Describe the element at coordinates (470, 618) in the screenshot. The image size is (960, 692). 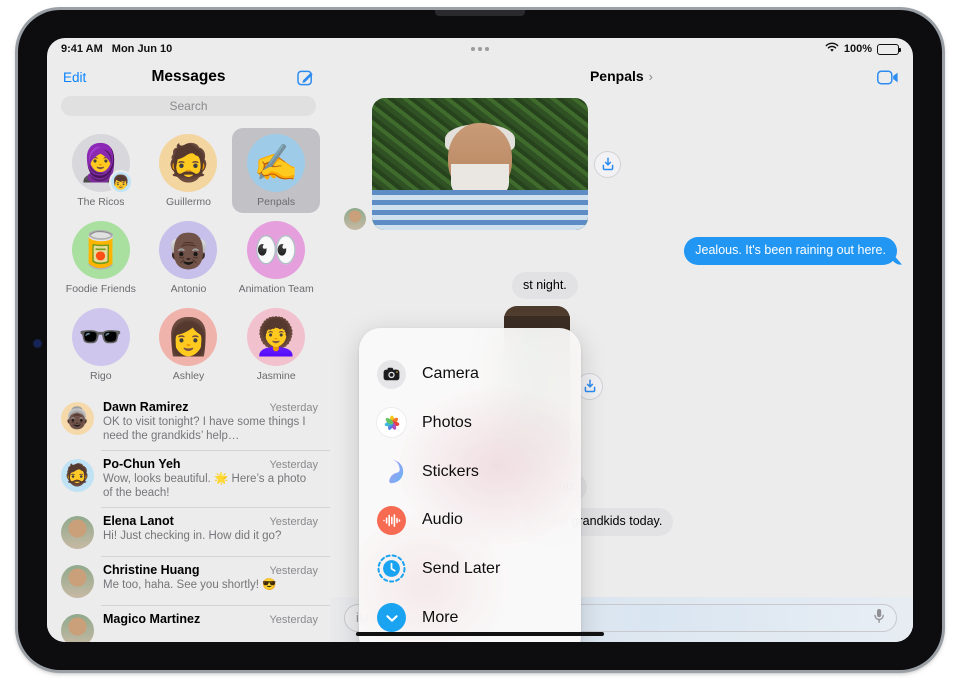
I see `menu-item-more: More` at that location.